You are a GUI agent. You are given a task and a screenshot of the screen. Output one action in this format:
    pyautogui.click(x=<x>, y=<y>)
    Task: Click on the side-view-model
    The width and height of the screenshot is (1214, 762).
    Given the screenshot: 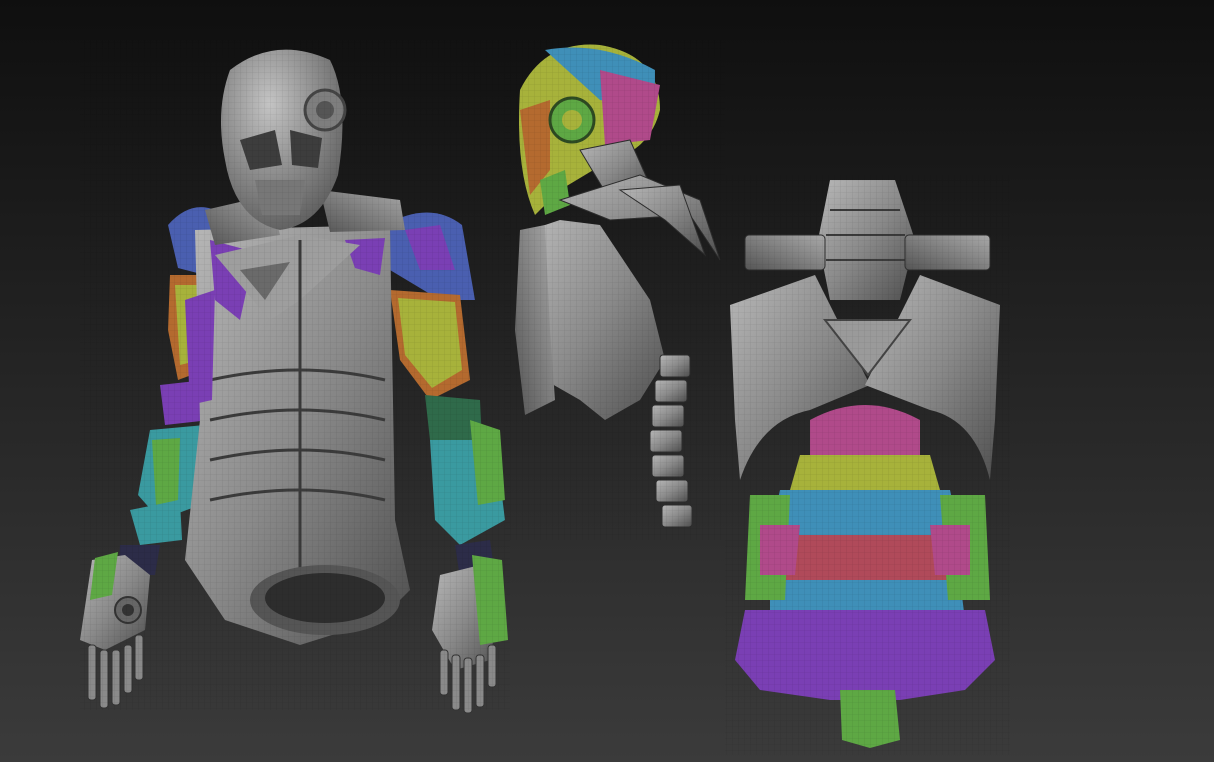 What is the action you would take?
    pyautogui.click(x=615, y=290)
    